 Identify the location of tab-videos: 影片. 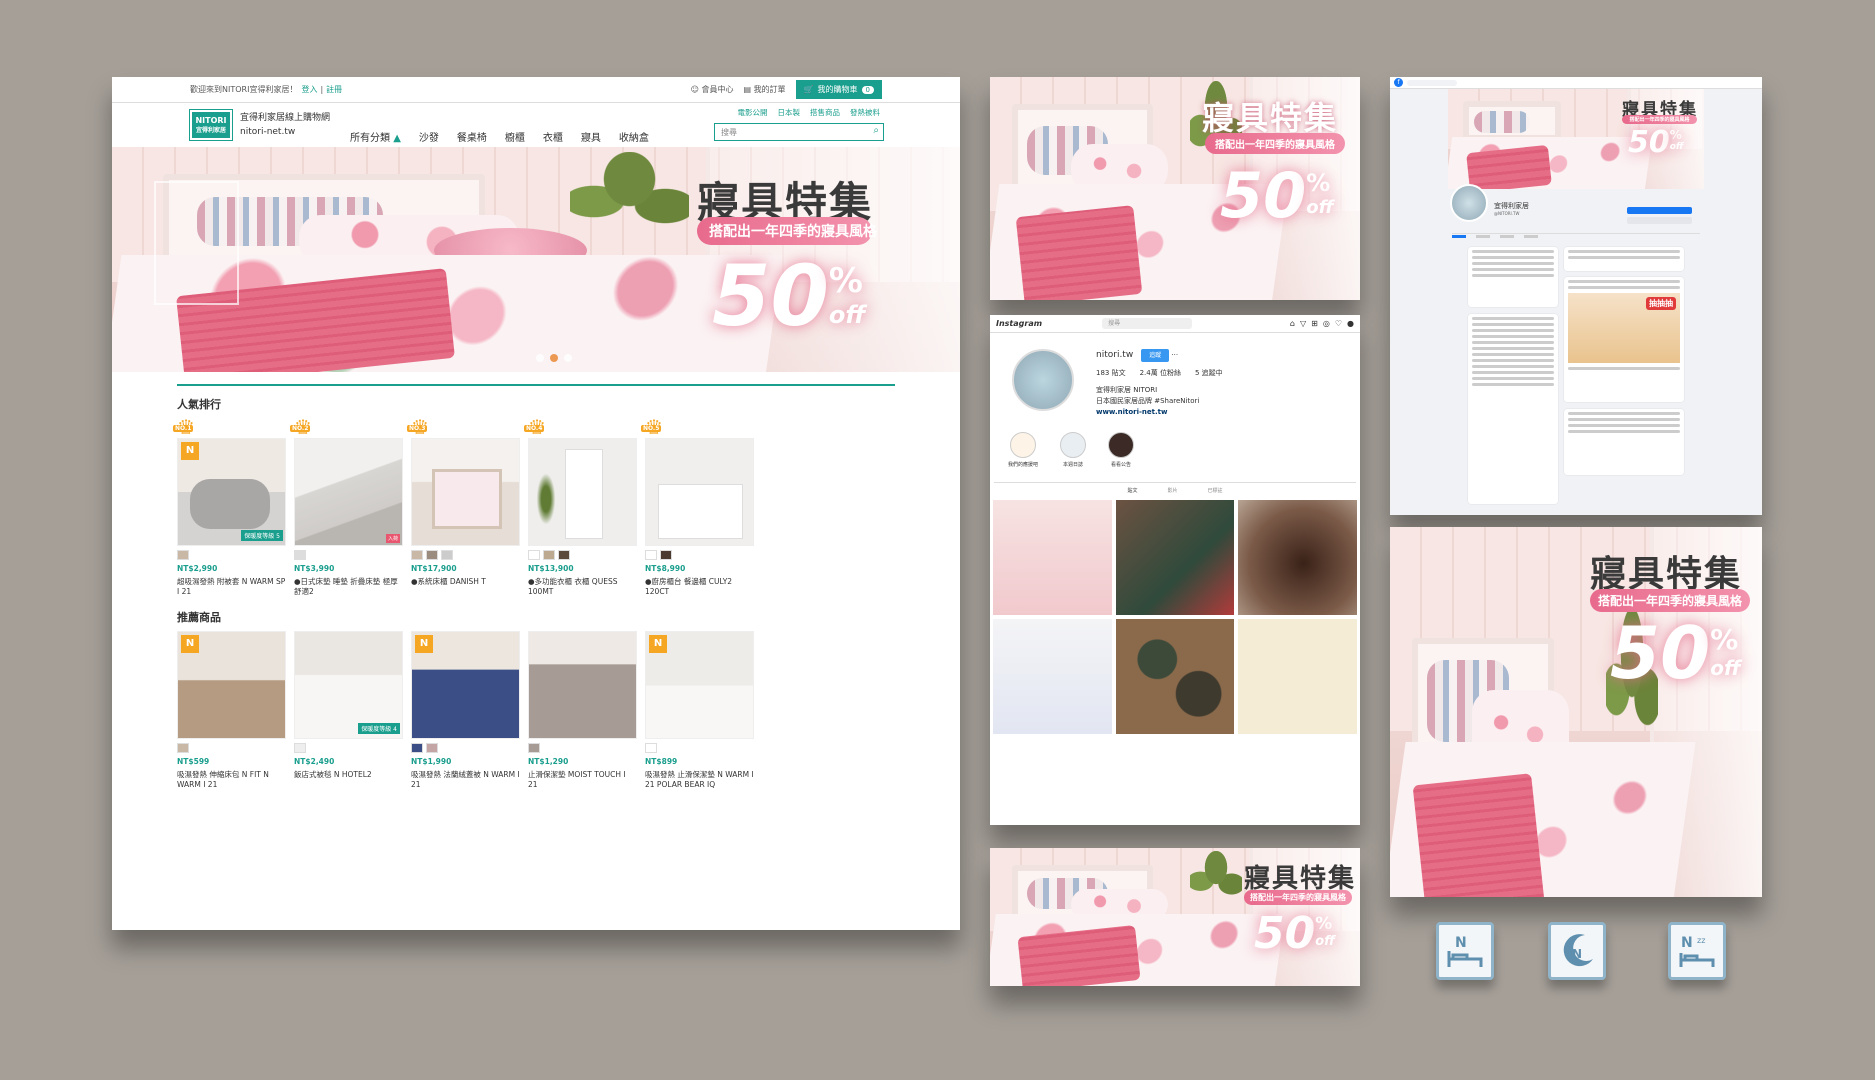
(1172, 490).